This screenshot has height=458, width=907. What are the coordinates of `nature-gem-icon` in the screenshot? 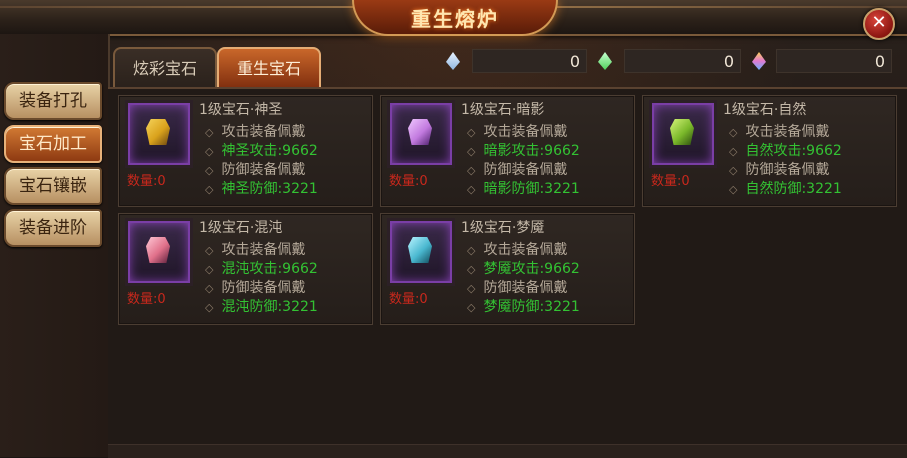 It's located at (682, 132).